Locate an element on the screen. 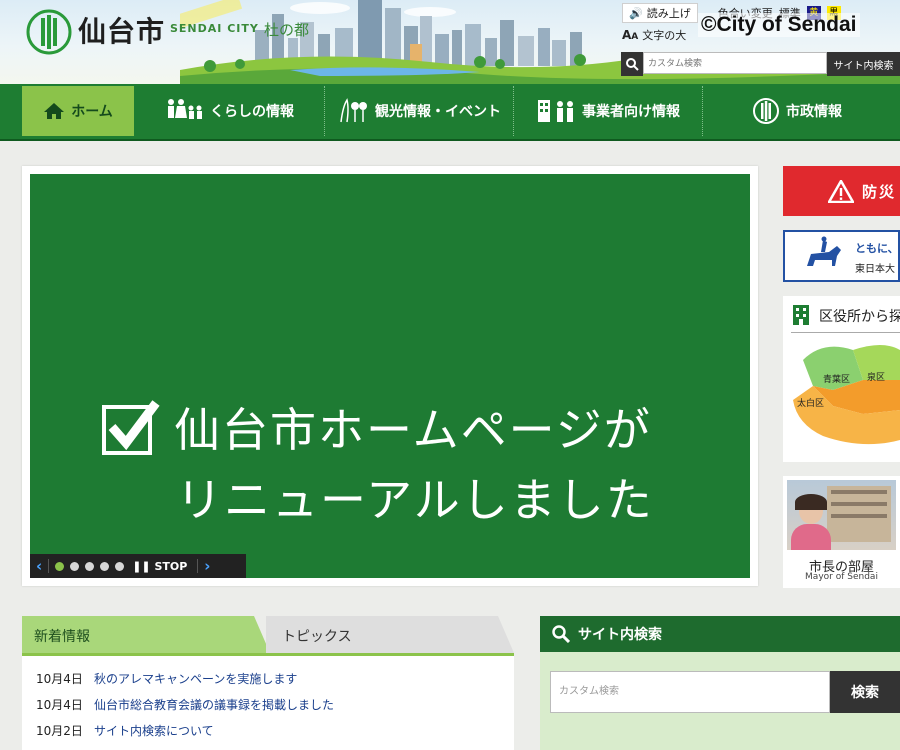  nav-item-business: 事業者向け情報 is located at coordinates (608, 111).